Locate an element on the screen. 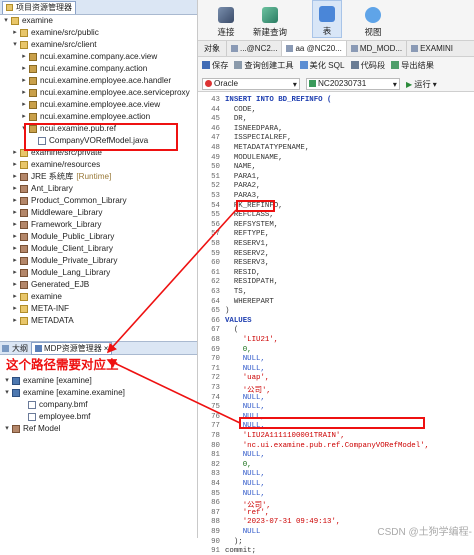  annotation-arrows is located at coordinates (173, 316).